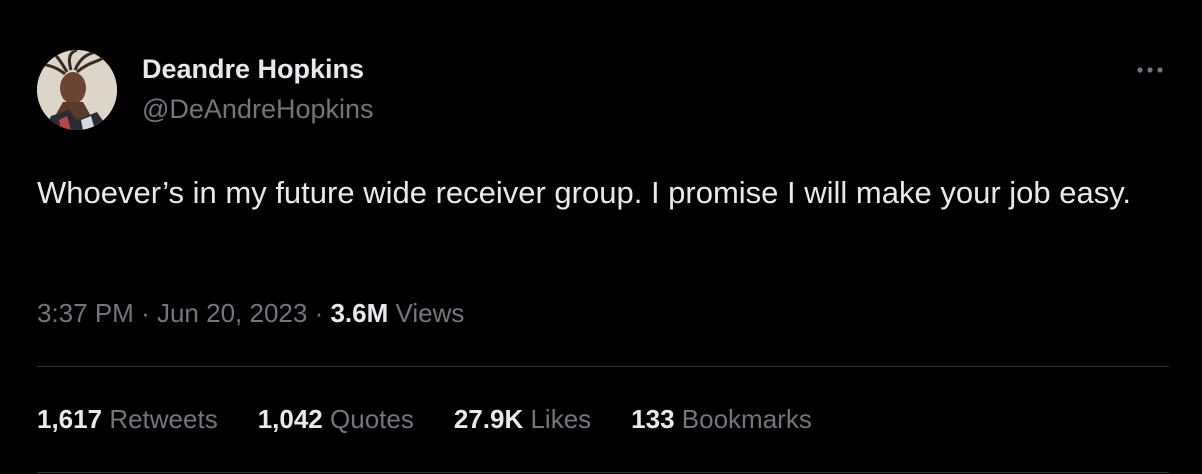  What do you see at coordinates (746, 419) in the screenshot?
I see `bookmarks-label: Bookmarks` at bounding box center [746, 419].